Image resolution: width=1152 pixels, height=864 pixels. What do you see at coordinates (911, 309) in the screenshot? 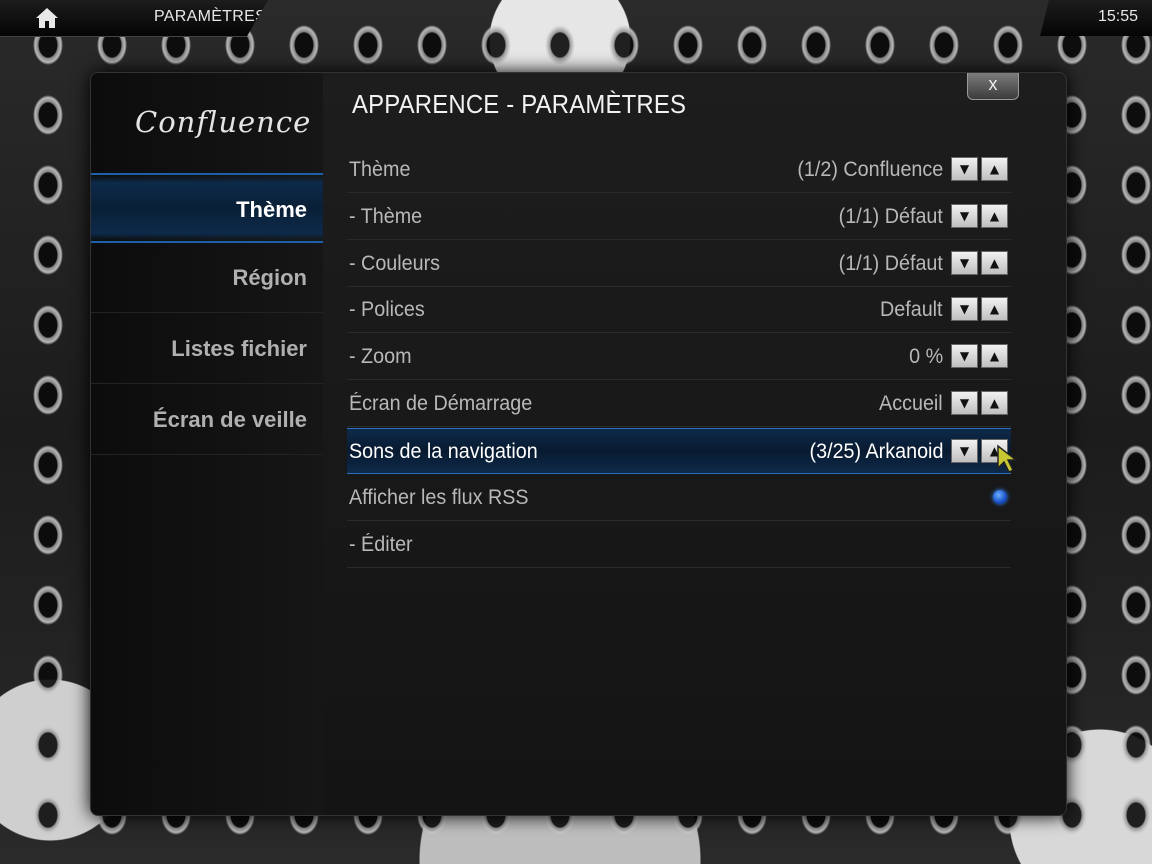
I see `setting-value: Default` at bounding box center [911, 309].